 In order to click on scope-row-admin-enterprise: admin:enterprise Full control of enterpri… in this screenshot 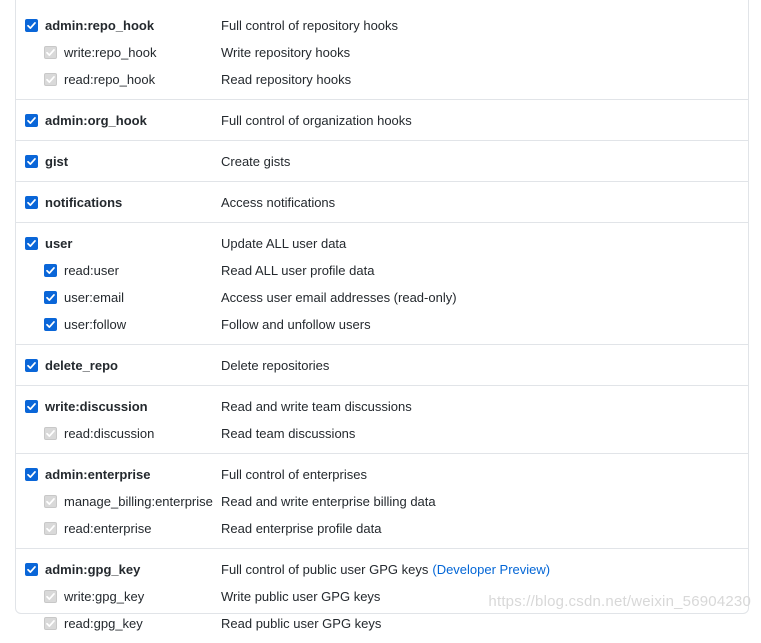, I will do `click(382, 474)`.